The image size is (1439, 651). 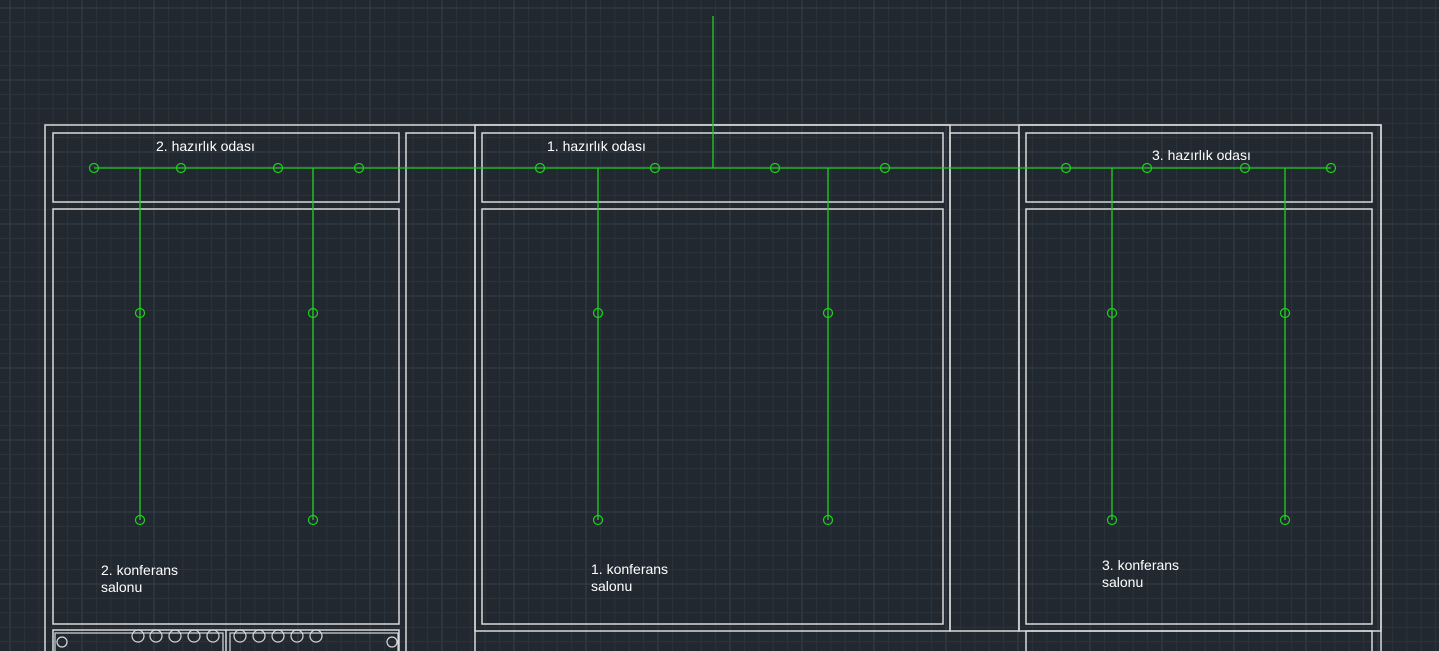 I want to click on corridor-left-wall, so click(x=440, y=391).